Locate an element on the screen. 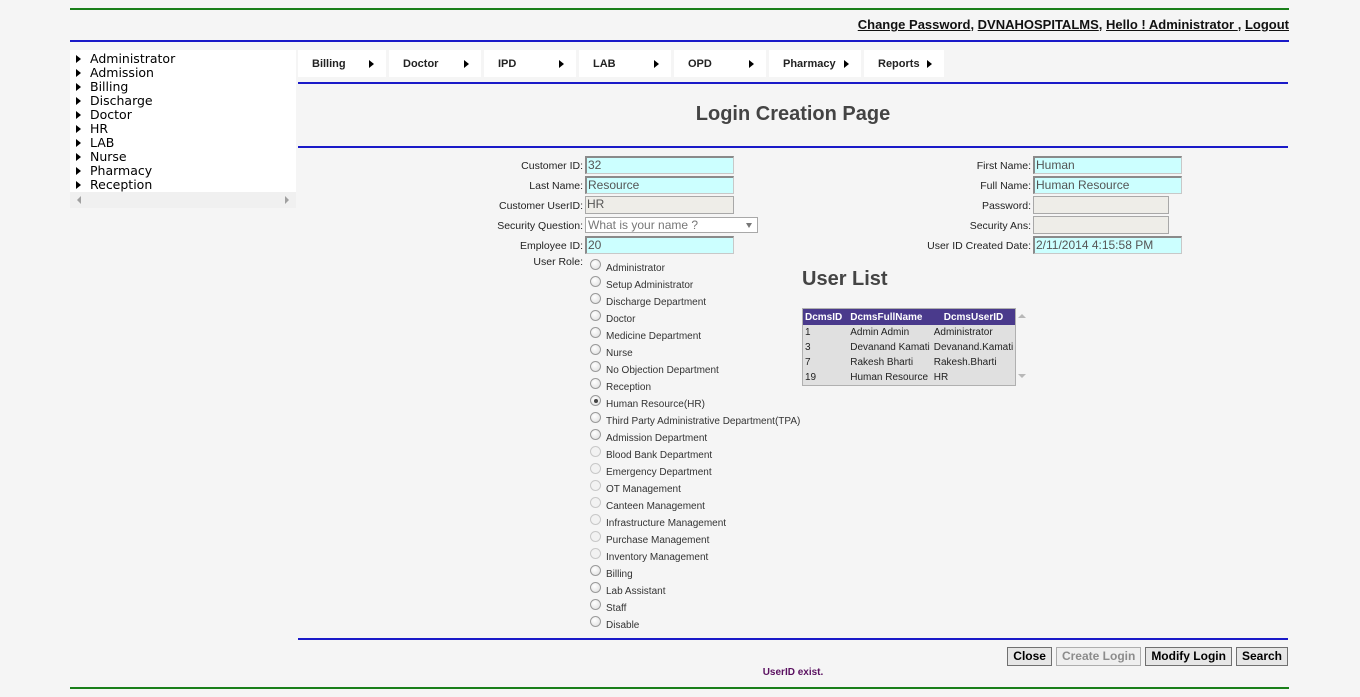 The height and width of the screenshot is (697, 1360). sidebar-item-reception: Reception is located at coordinates (183, 185).